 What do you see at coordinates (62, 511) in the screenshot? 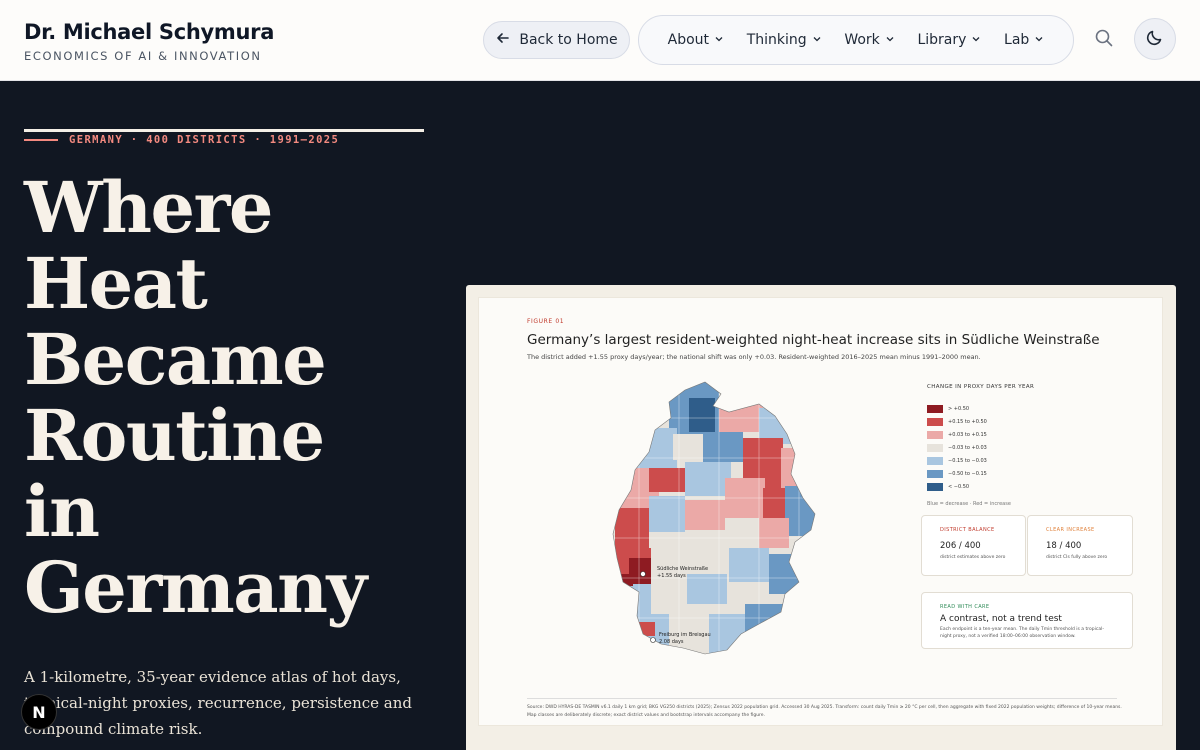
I see `hero-title-line: in` at bounding box center [62, 511].